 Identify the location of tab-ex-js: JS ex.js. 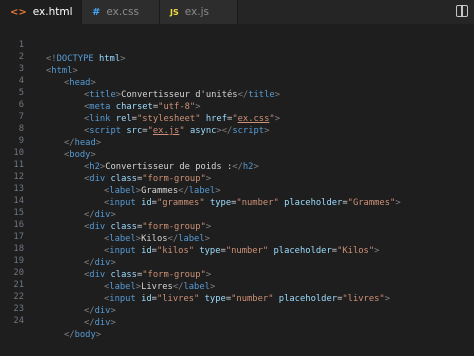
(199, 12).